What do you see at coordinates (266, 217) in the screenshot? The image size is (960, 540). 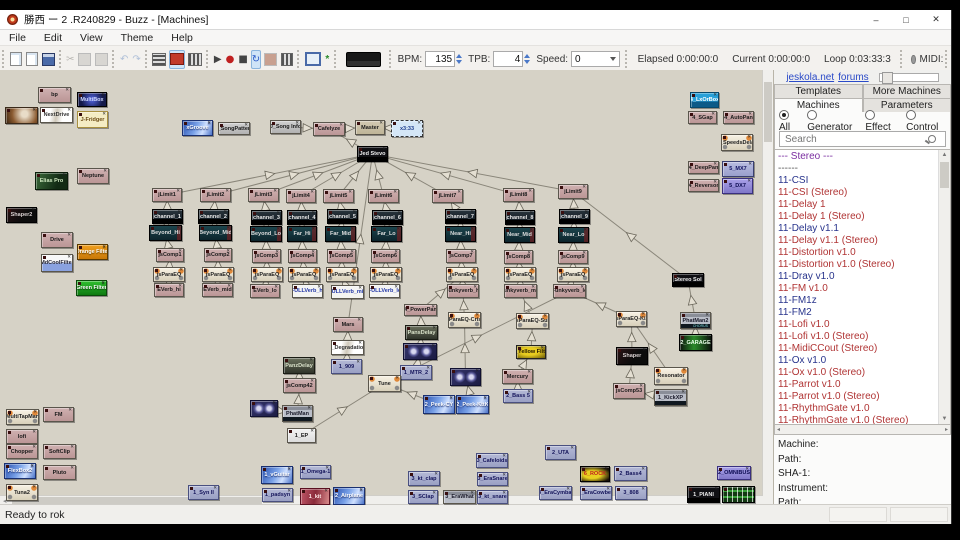 I see `machine-node-ch3: channel_3 ✕` at bounding box center [266, 217].